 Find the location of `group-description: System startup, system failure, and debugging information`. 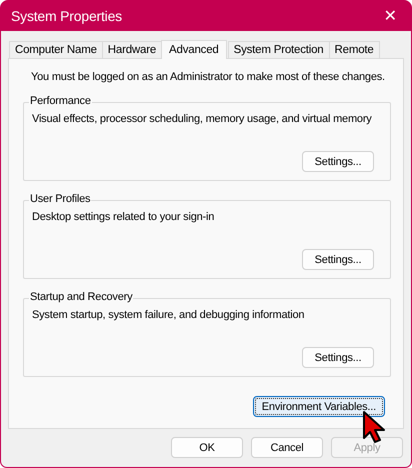

group-description: System startup, system failure, and debugging information is located at coordinates (168, 315).